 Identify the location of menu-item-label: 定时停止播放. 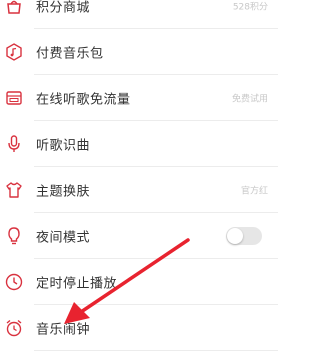
(77, 284).